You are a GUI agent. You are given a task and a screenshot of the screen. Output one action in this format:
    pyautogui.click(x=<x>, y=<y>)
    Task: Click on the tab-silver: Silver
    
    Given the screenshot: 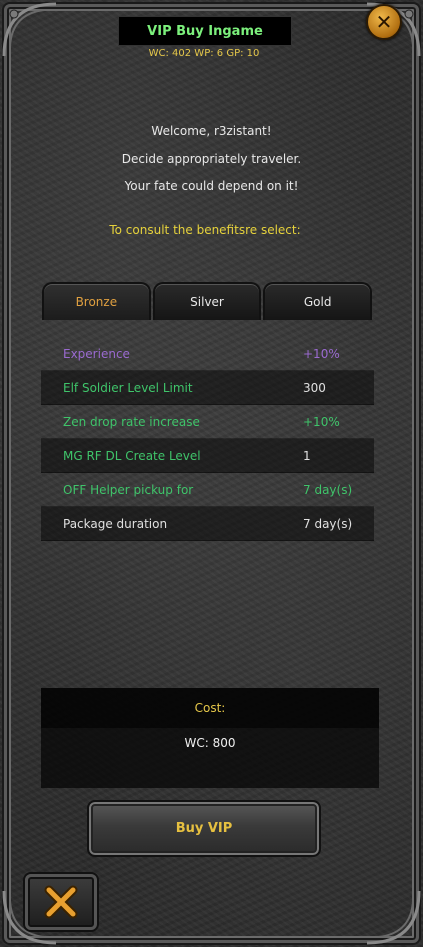 What is the action you would take?
    pyautogui.click(x=207, y=301)
    